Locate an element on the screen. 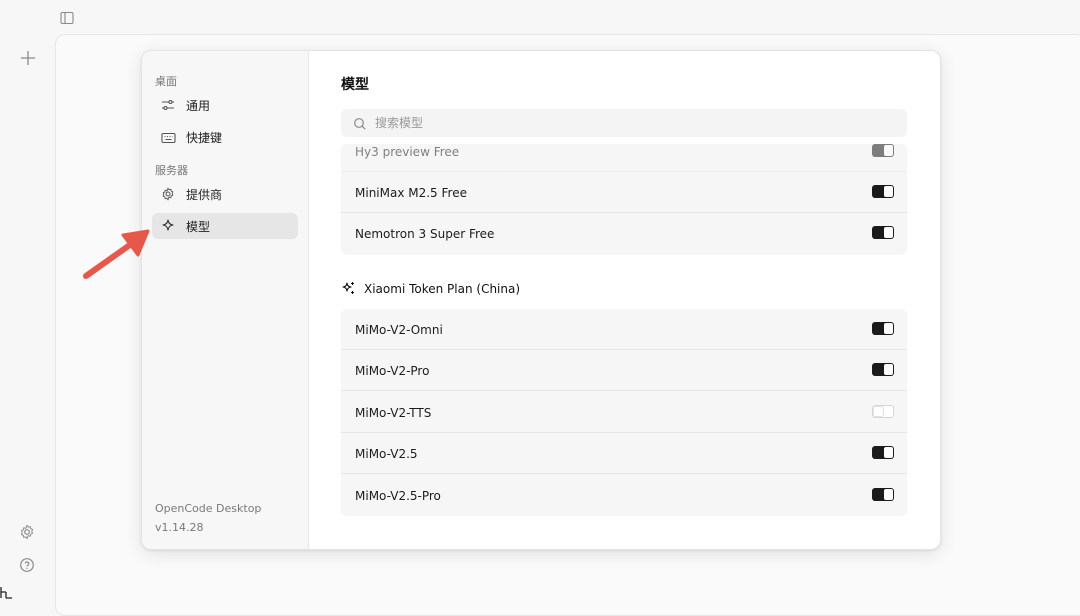  model-name: MiMo-V2-Omni is located at coordinates (399, 329).